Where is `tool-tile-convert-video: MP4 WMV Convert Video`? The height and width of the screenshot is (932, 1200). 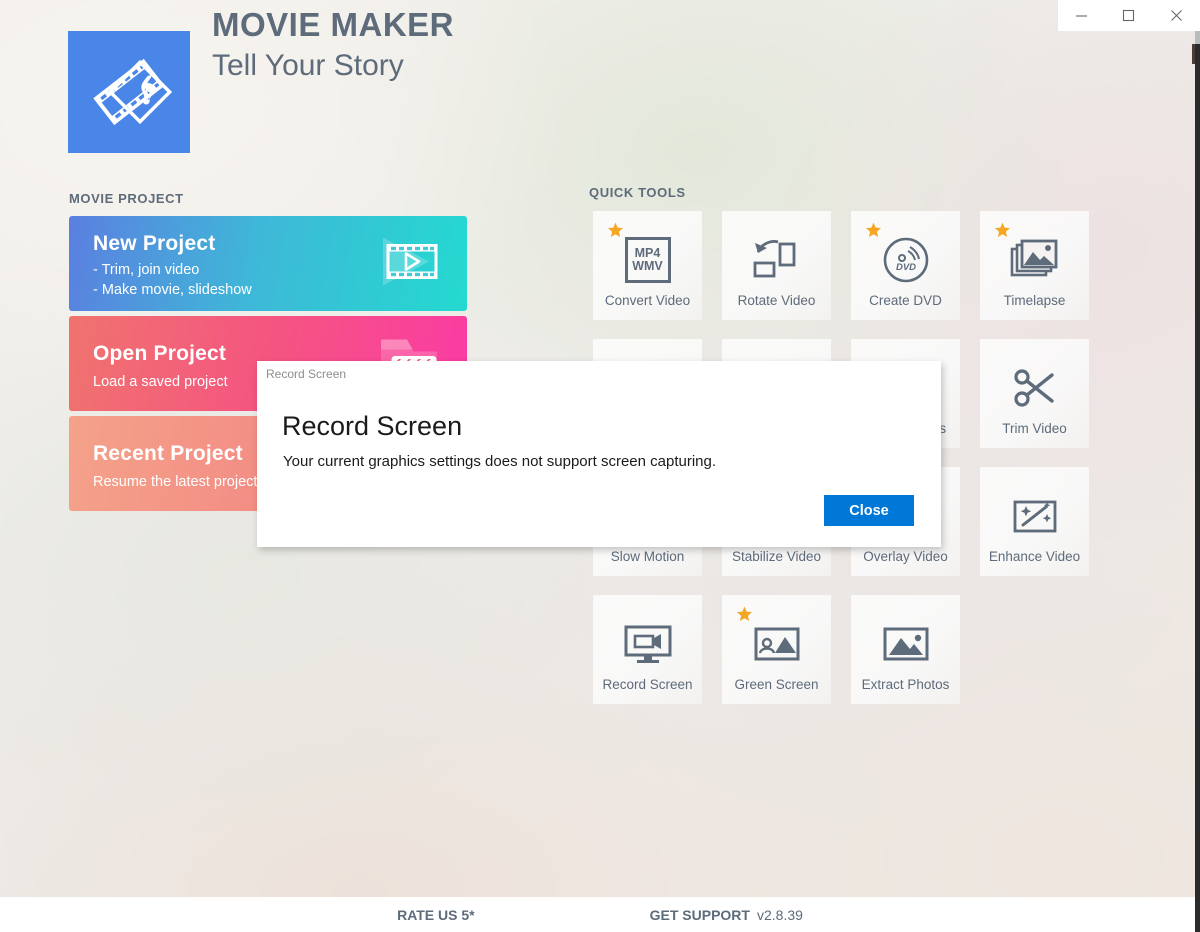 tool-tile-convert-video: MP4 WMV Convert Video is located at coordinates (647, 265).